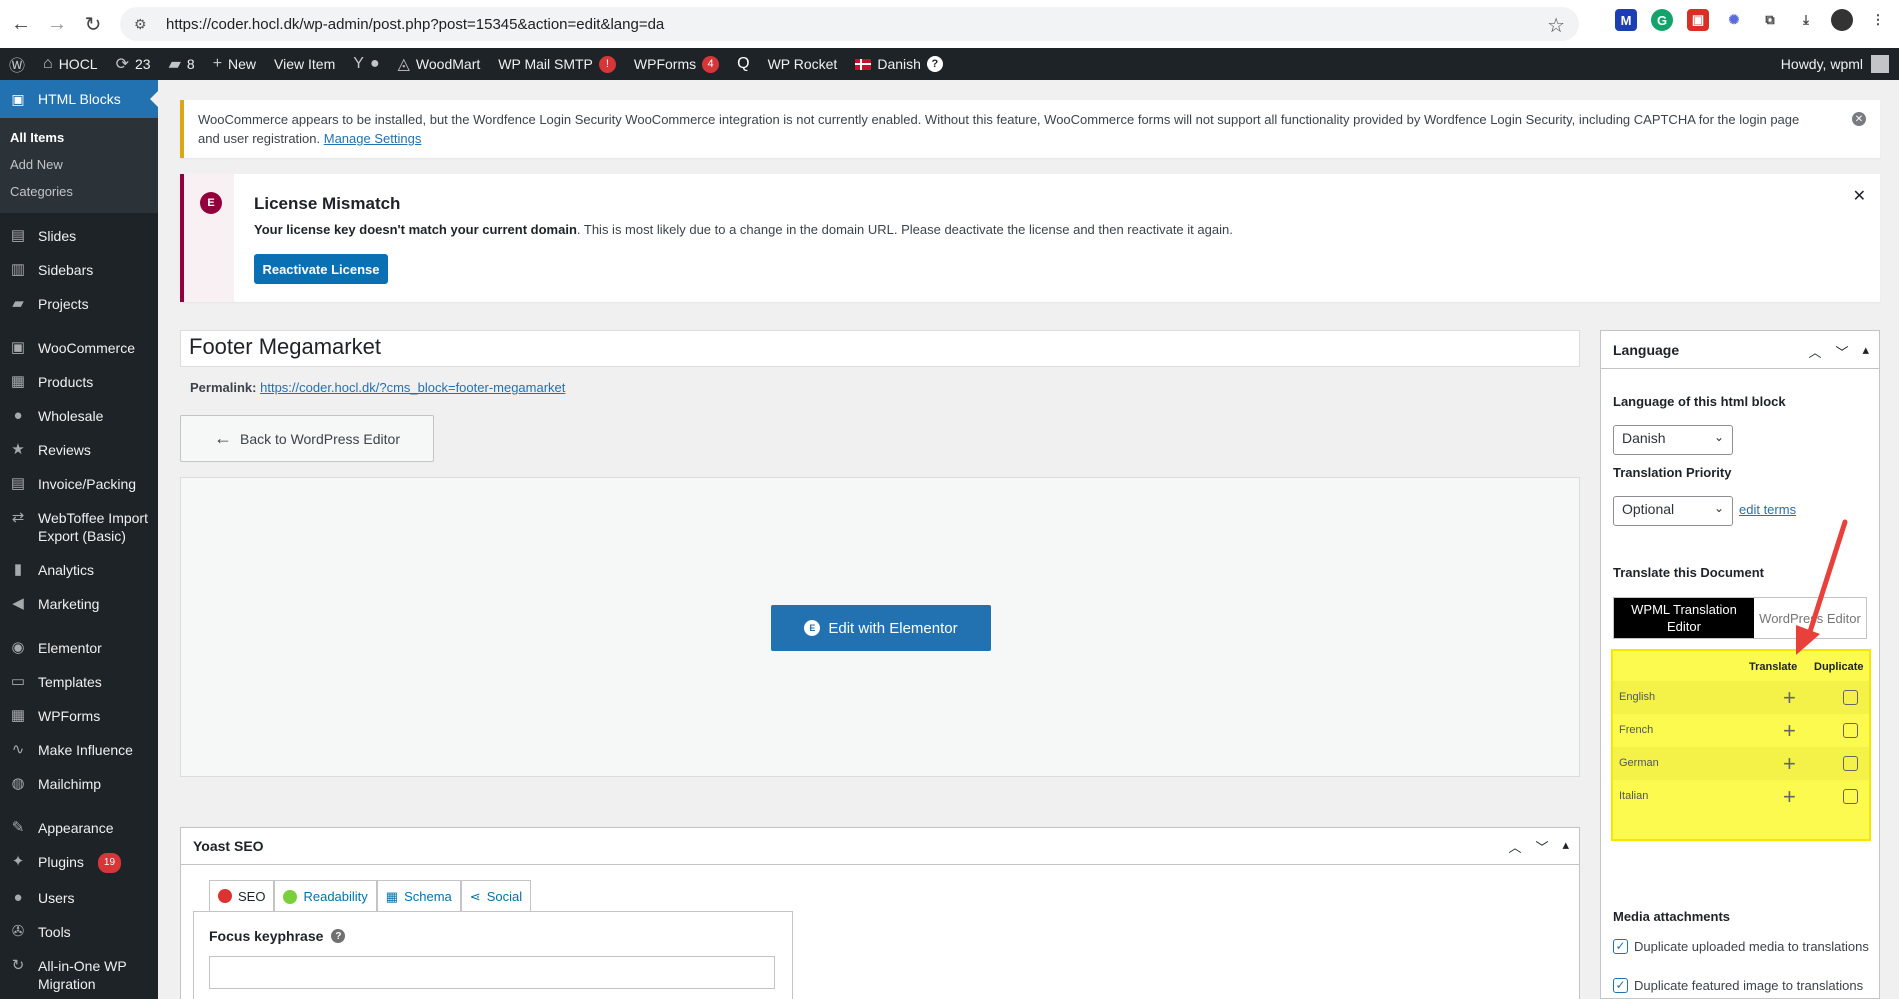 Image resolution: width=1899 pixels, height=999 pixels. I want to click on edit-terms-link: edit terms, so click(1767, 509).